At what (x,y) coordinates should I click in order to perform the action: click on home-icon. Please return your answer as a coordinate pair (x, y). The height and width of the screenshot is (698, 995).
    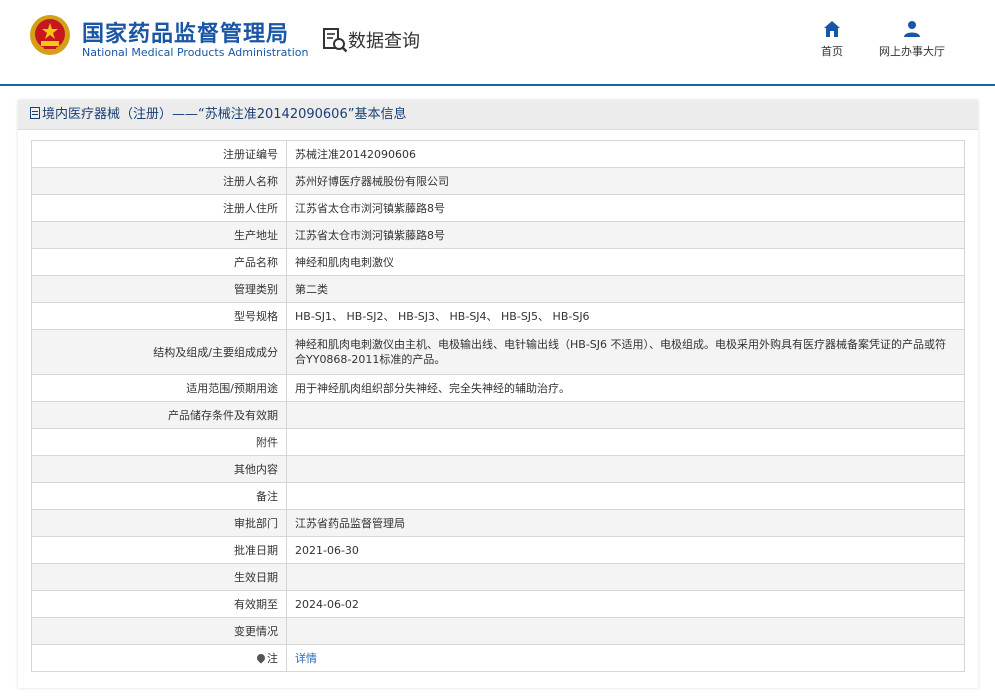
    Looking at the image, I should click on (832, 29).